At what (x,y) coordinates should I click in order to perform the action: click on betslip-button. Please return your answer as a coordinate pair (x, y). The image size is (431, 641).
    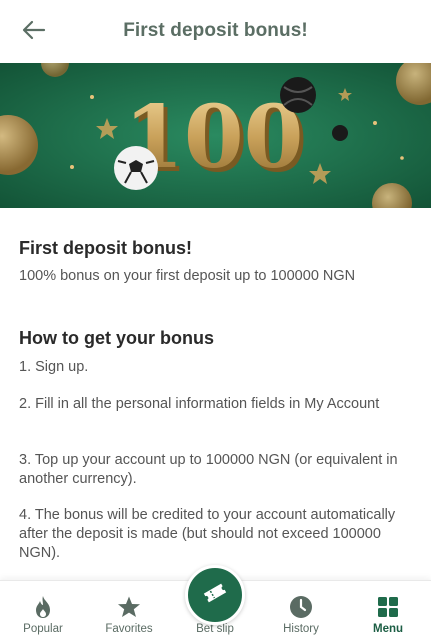
    Looking at the image, I should click on (215, 595).